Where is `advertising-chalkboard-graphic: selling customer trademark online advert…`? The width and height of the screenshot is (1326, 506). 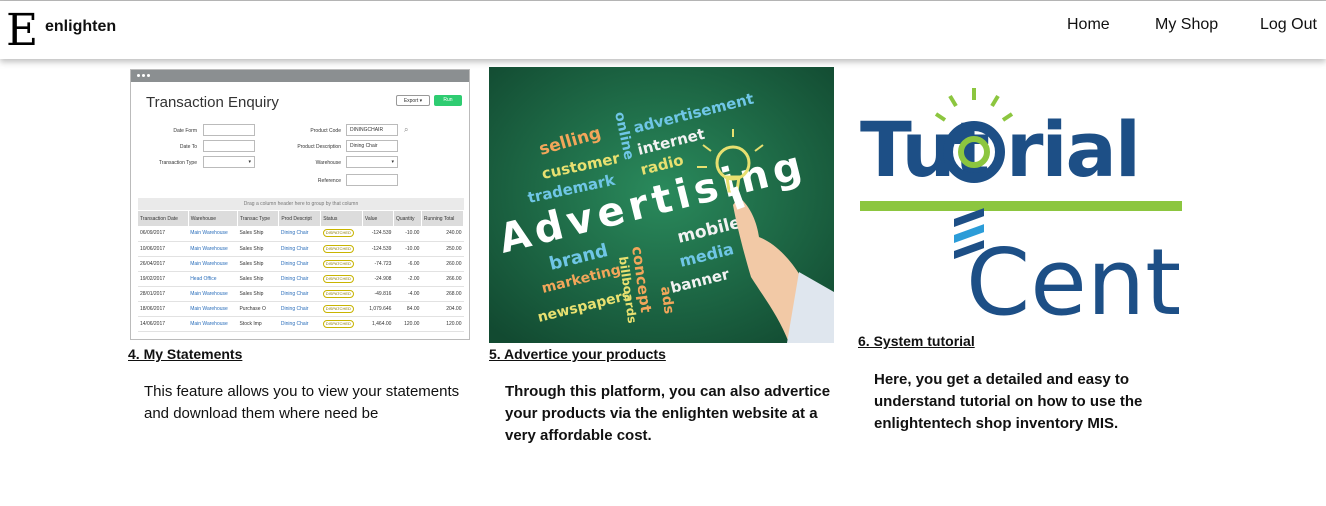
advertising-chalkboard-graphic: selling customer trademark online advert… is located at coordinates (661, 205).